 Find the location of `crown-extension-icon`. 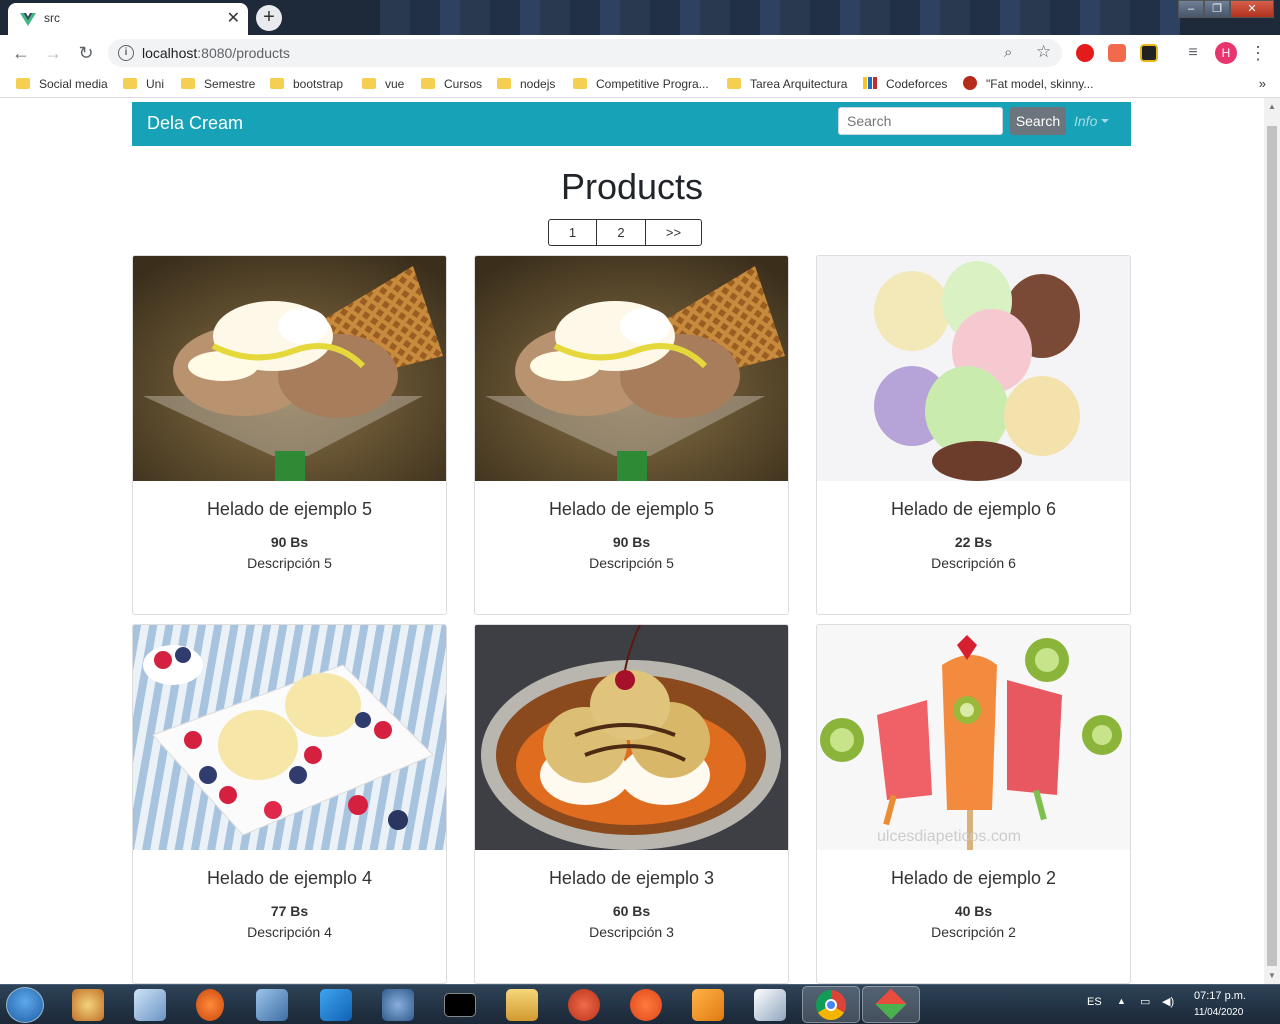

crown-extension-icon is located at coordinates (1149, 53).